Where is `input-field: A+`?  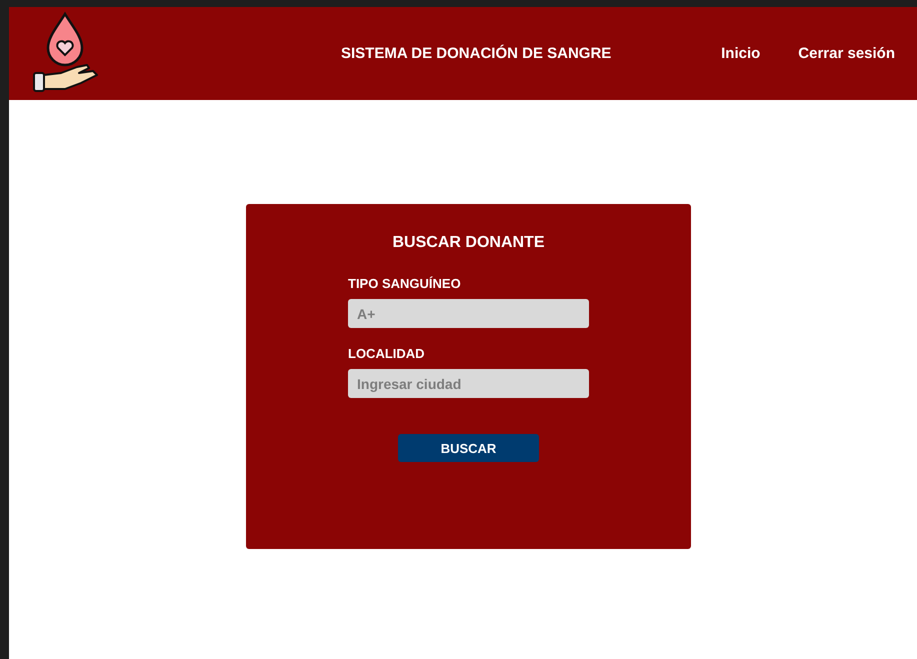
input-field: A+ is located at coordinates (468, 313).